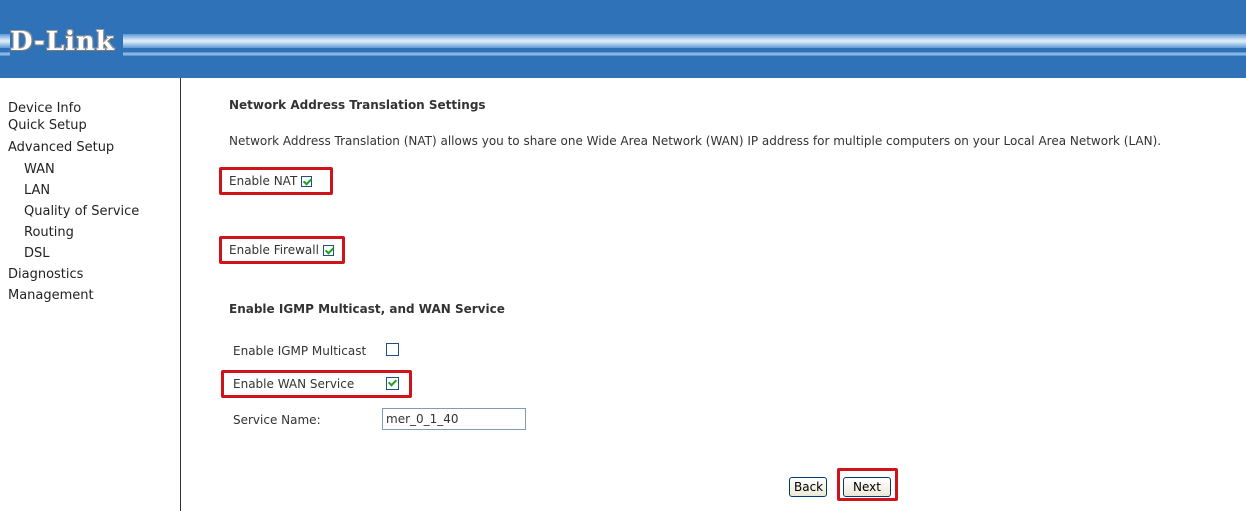  I want to click on enable-igmp-checkbox, so click(392, 349).